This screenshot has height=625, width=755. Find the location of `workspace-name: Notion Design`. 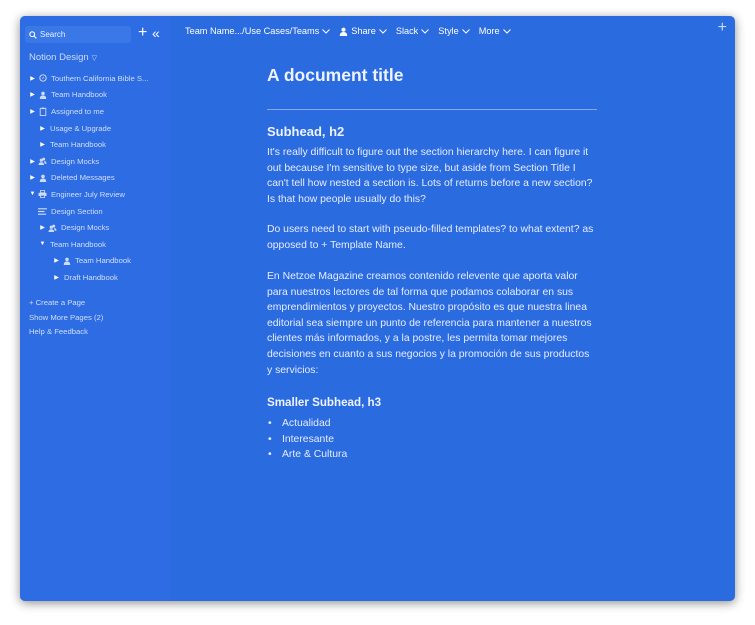

workspace-name: Notion Design is located at coordinates (59, 57).